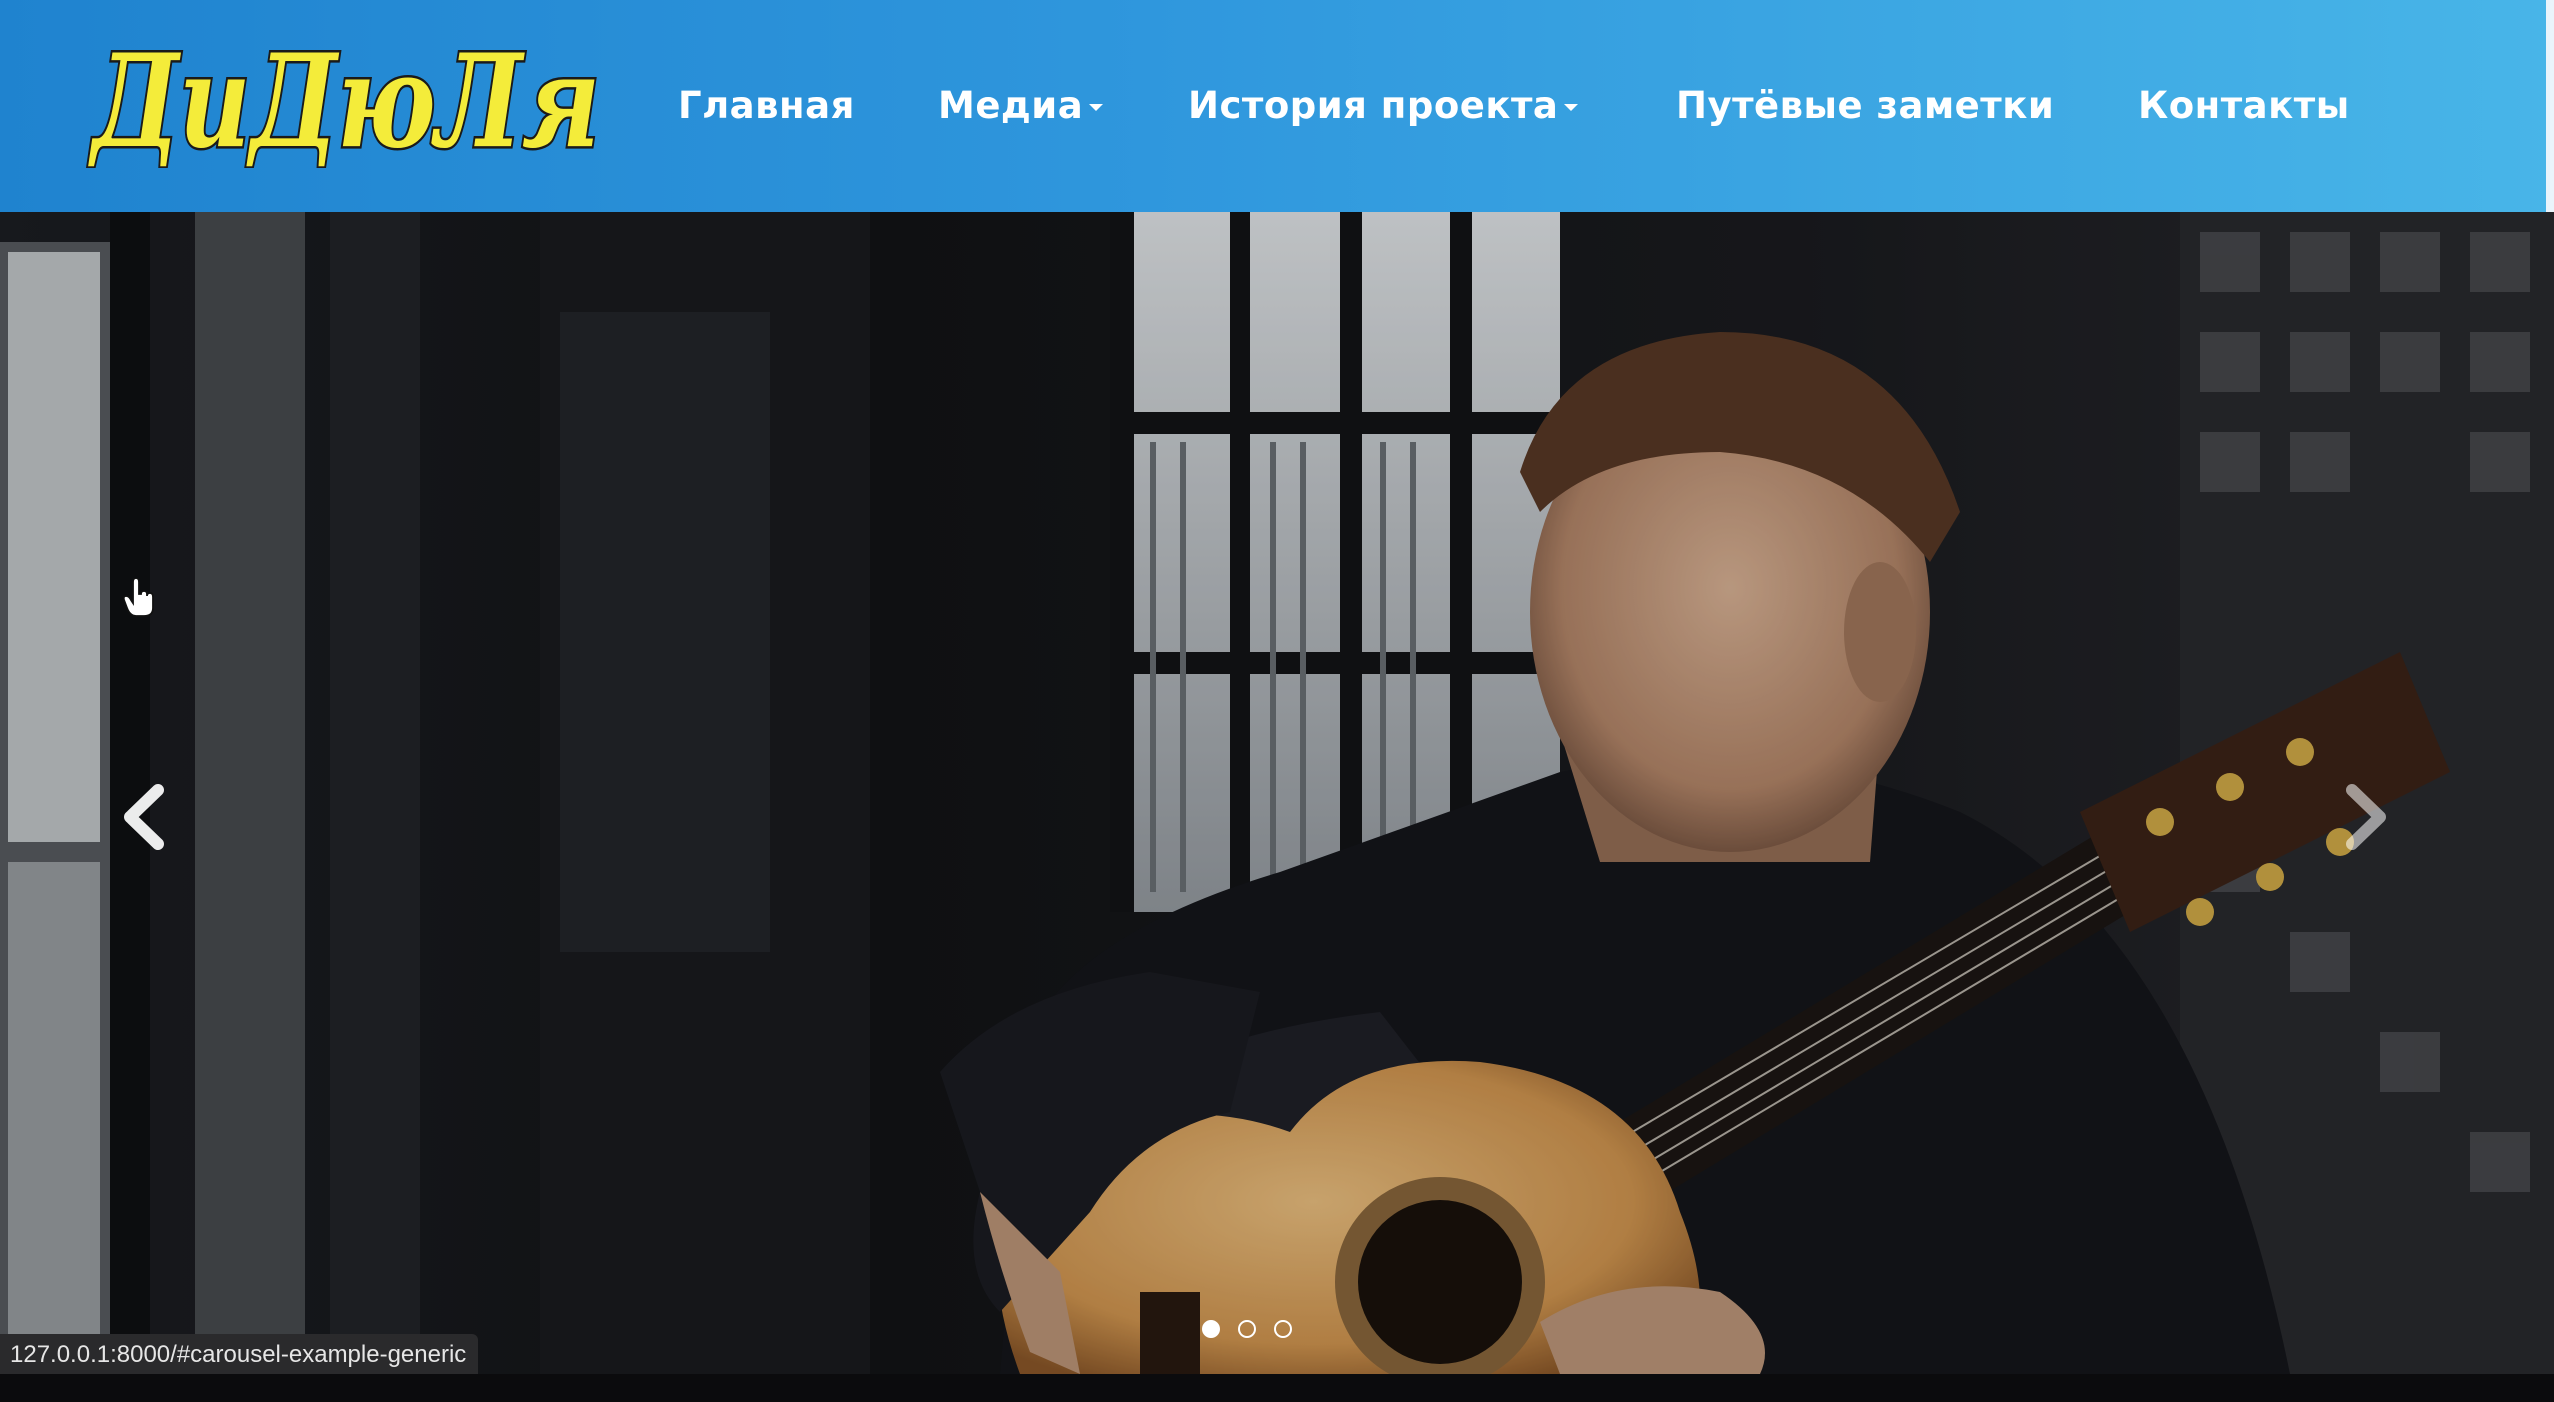 This screenshot has width=2554, height=1402. Describe the element at coordinates (239, 1355) in the screenshot. I see `status-bar-url: 127.0.0.1:8000/#carousel-example-generic` at that location.